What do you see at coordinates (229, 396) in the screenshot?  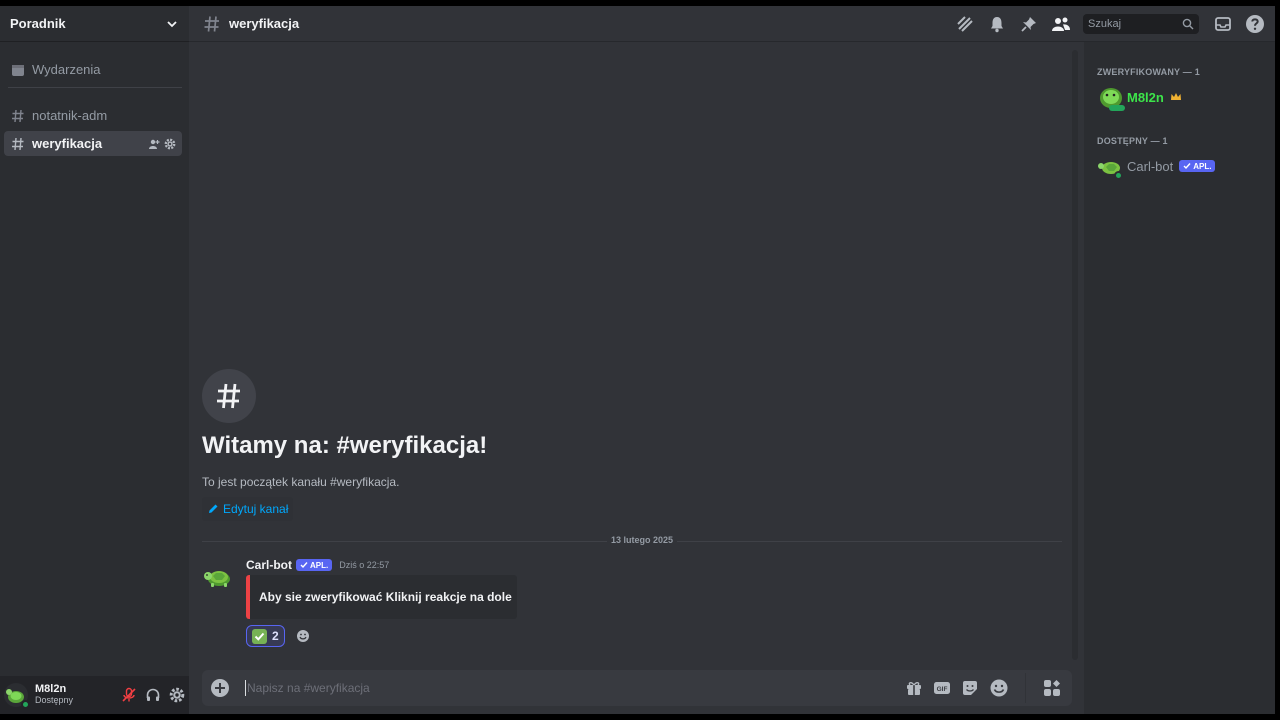 I see `channel-hash-icon` at bounding box center [229, 396].